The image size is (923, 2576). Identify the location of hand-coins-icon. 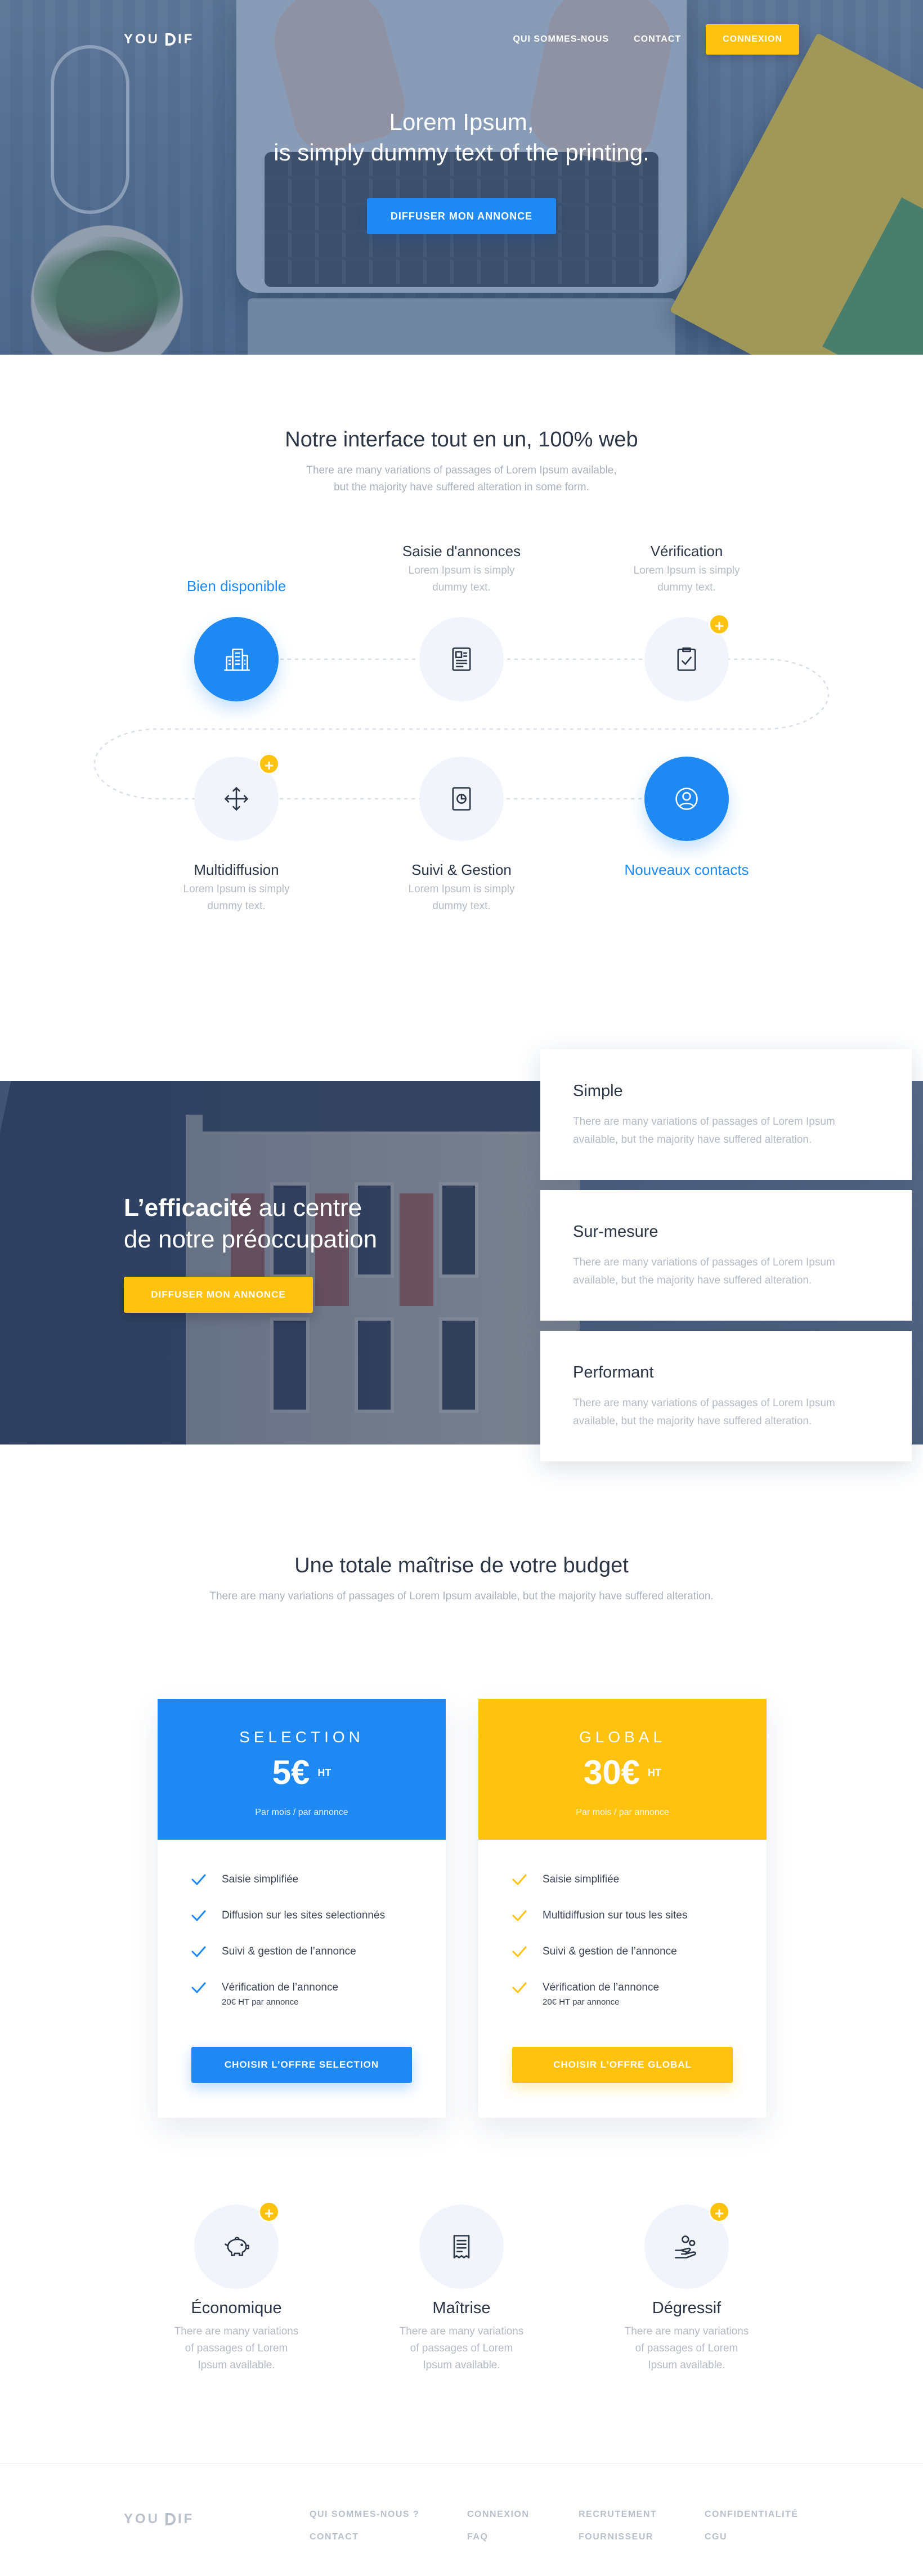
(685, 2247).